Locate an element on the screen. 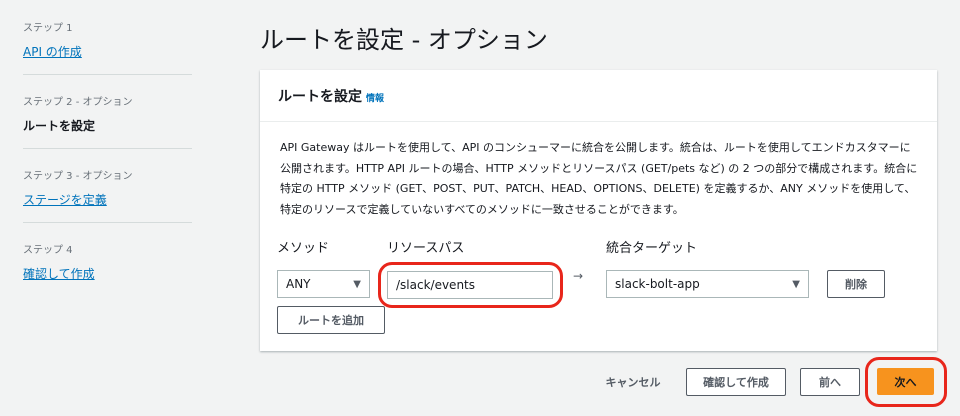 The height and width of the screenshot is (416, 960). arrow-right-icon: → is located at coordinates (578, 276).